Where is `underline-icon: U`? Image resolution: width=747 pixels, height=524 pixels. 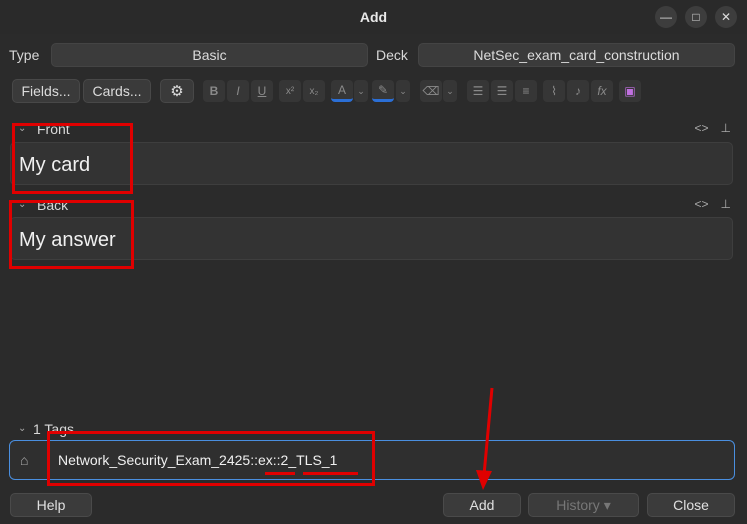 underline-icon: U is located at coordinates (262, 91).